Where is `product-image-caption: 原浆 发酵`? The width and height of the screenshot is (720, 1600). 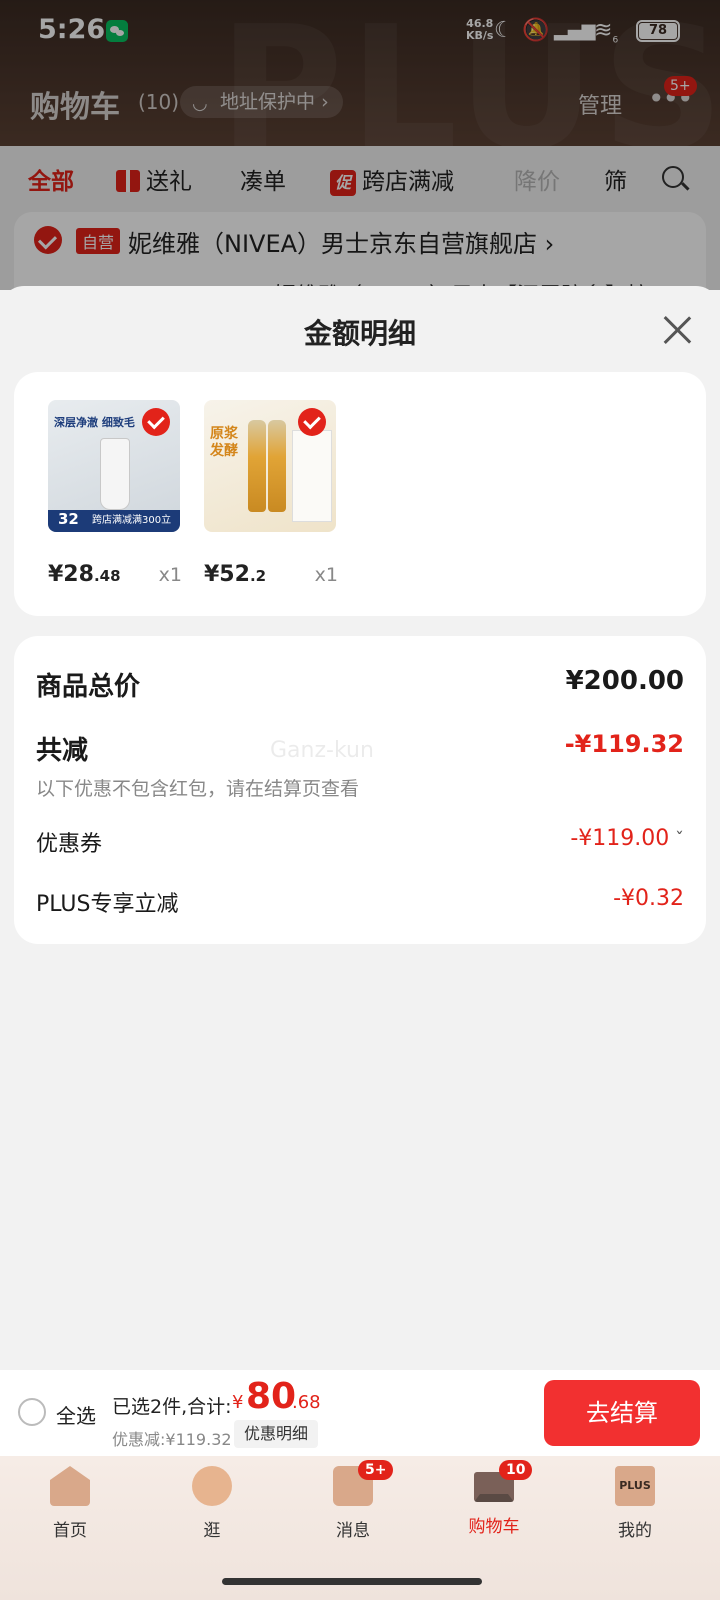
product-image-caption: 原浆 发酵 is located at coordinates (224, 442).